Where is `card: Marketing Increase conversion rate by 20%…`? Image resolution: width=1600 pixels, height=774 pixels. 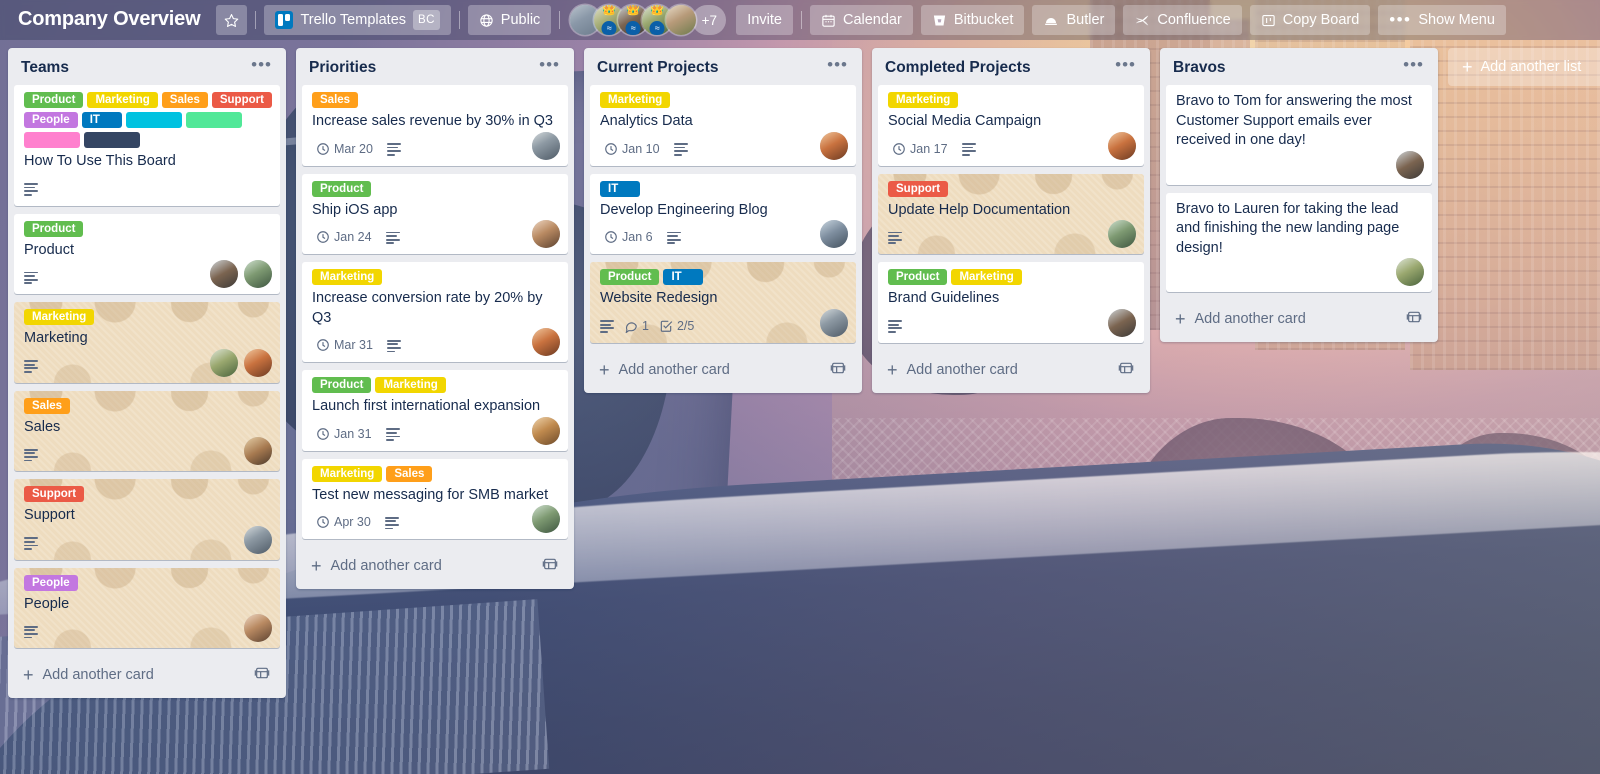 card: Marketing Increase conversion rate by 20%… is located at coordinates (435, 312).